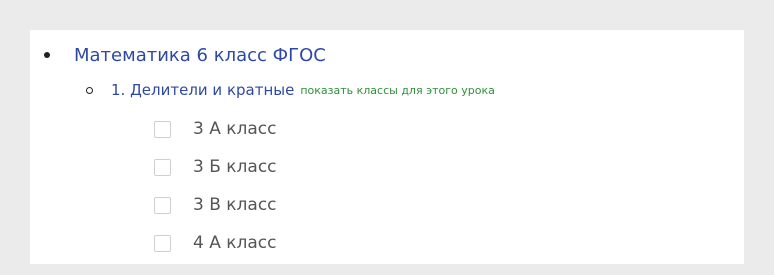 This screenshot has width=774, height=275. I want to click on class-item: 3 В класс, so click(215, 205).